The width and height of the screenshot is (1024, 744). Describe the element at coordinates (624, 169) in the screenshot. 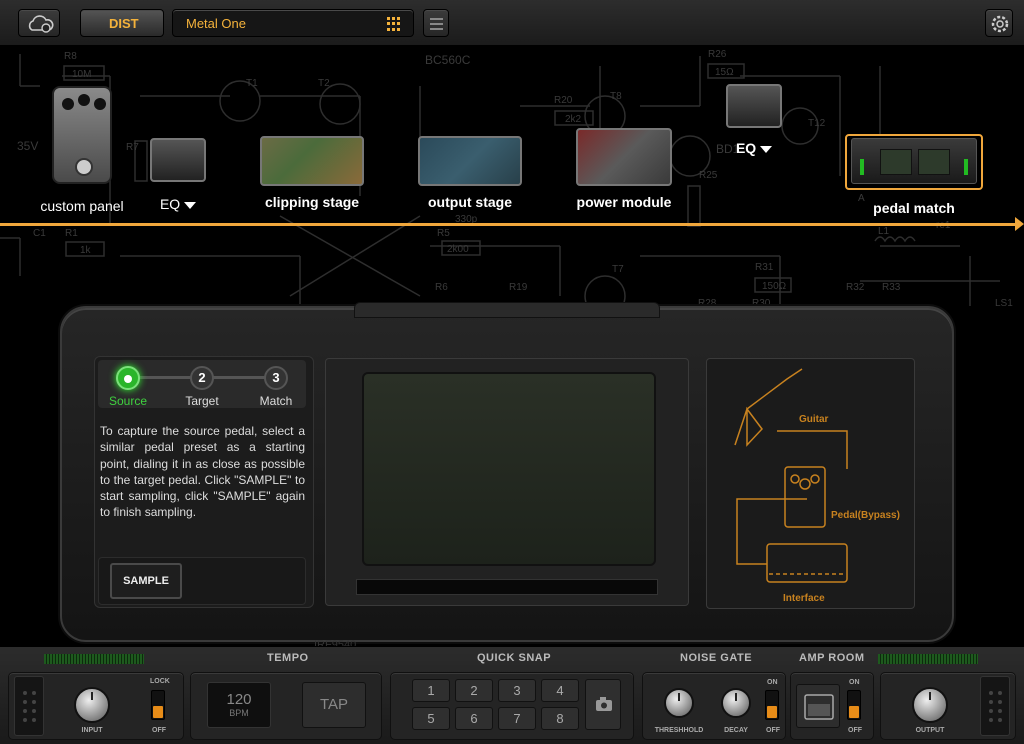

I see `chain-power-module: power module` at that location.